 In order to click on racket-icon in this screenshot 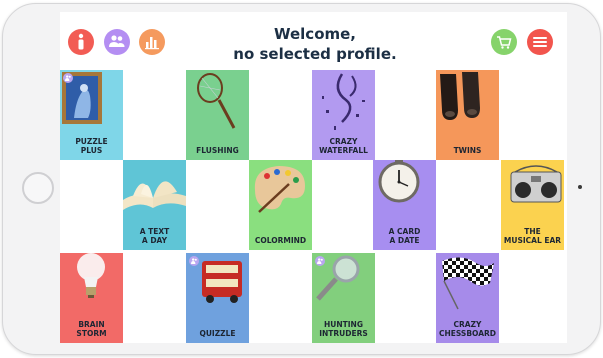, I will do `click(216, 101)`.